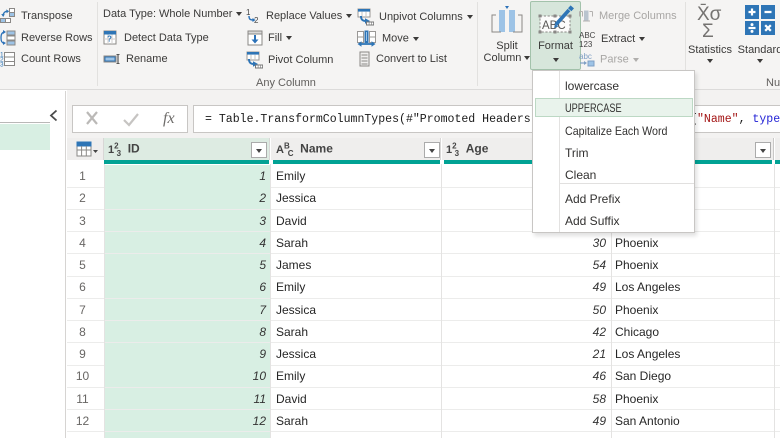 The height and width of the screenshot is (438, 780). What do you see at coordinates (248, 12) in the screenshot?
I see `svg-text: 1` at bounding box center [248, 12].